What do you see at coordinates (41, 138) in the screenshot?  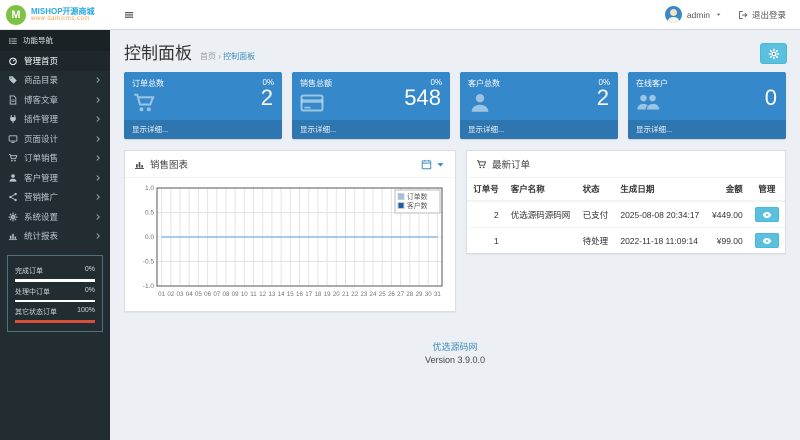 I see `sidebar-item-label: 页面设计` at bounding box center [41, 138].